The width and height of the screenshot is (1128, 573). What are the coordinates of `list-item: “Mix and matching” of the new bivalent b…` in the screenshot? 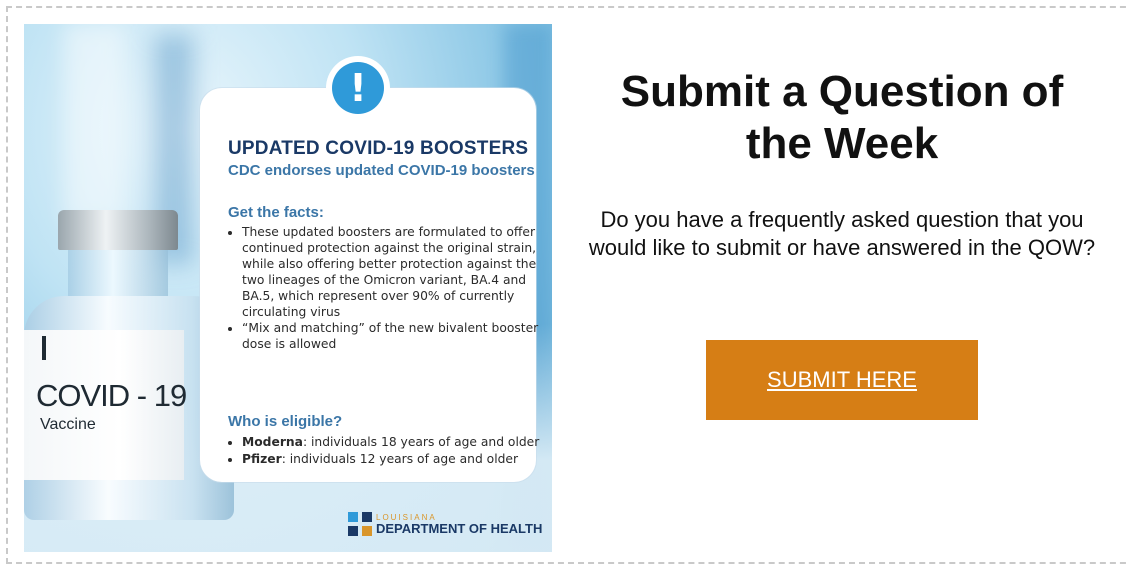 It's located at (395, 336).